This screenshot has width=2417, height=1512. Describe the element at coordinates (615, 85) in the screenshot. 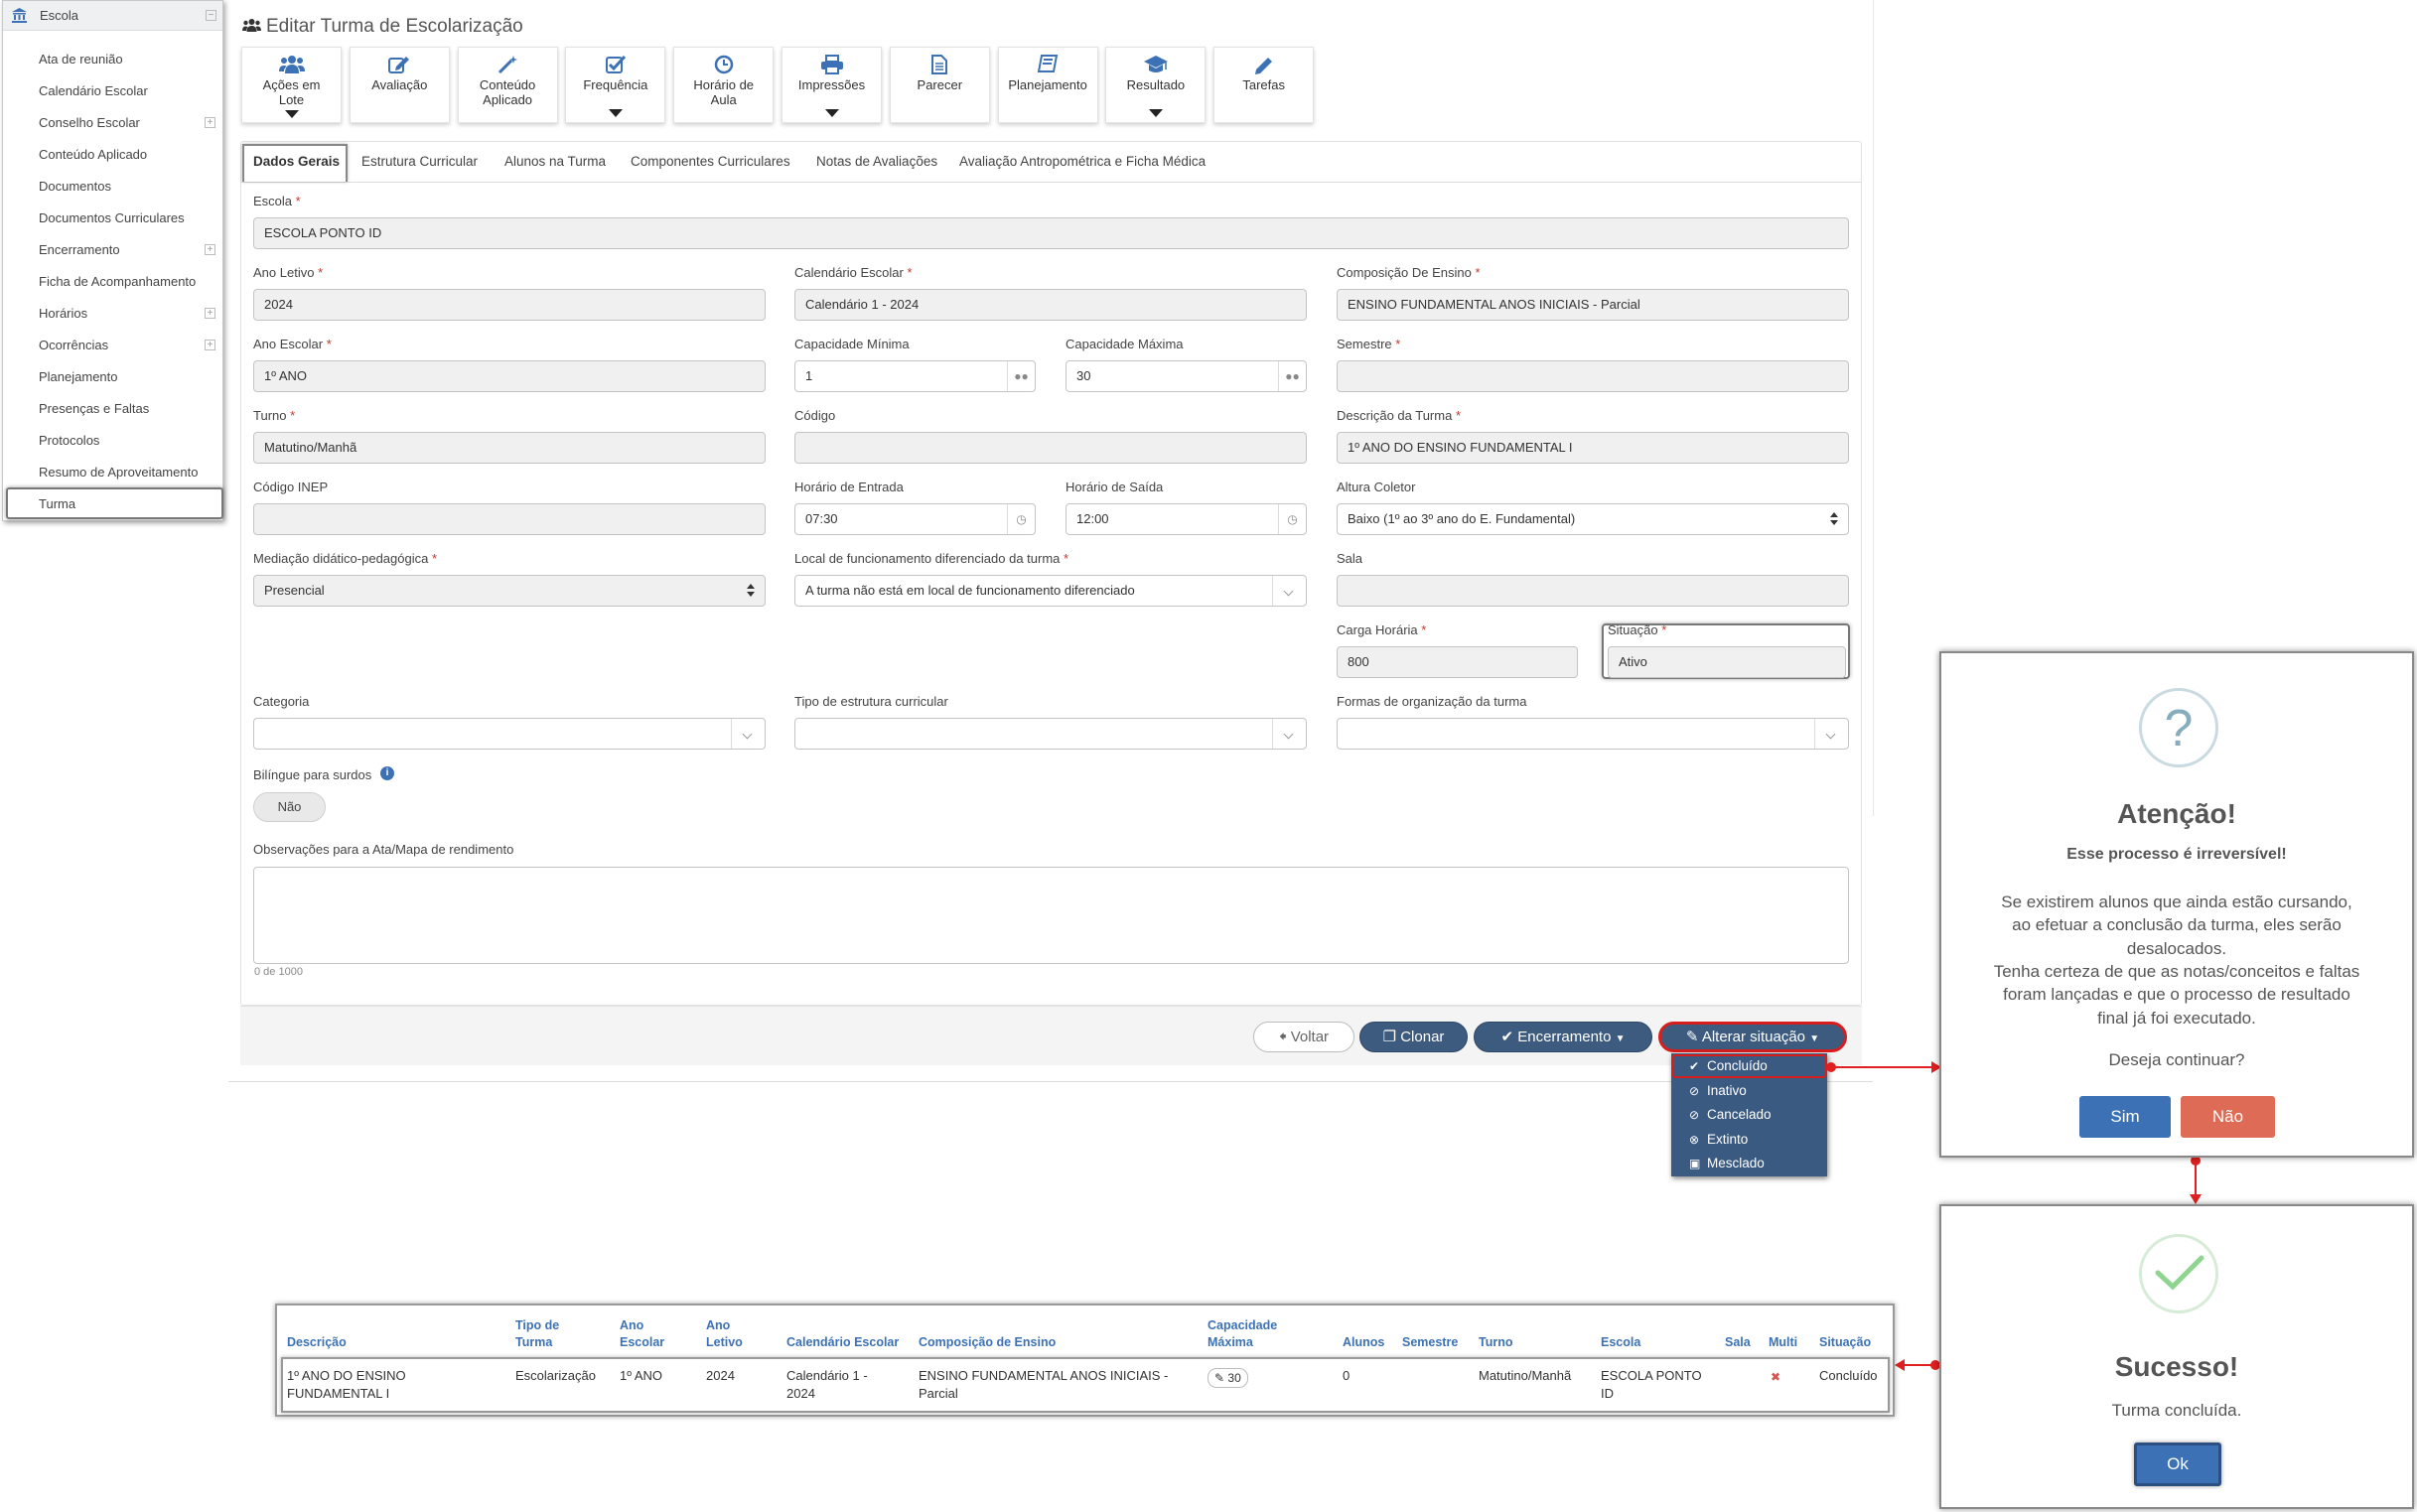

I see `toolbar-frequenciabutton: Frequência` at that location.